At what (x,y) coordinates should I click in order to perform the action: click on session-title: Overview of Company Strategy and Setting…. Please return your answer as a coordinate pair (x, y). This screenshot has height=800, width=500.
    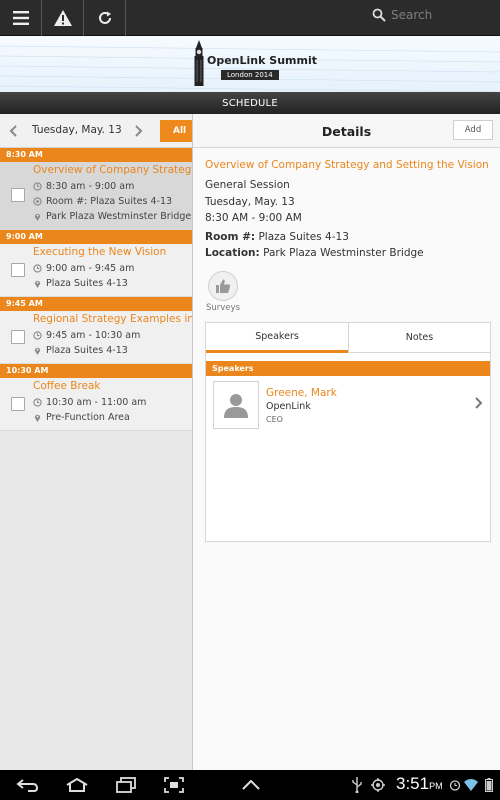
    Looking at the image, I should click on (112, 170).